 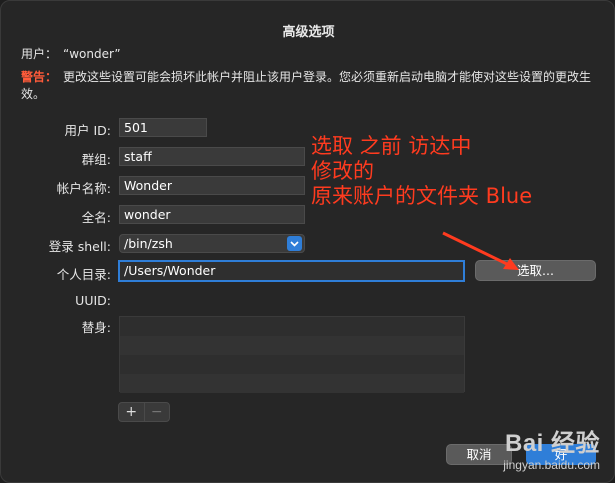 What do you see at coordinates (552, 443) in the screenshot?
I see `watermark-brand: Bai 经验` at bounding box center [552, 443].